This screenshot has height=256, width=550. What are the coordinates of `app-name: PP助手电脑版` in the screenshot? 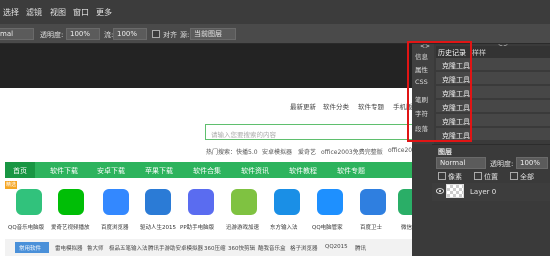 It's located at (197, 228).